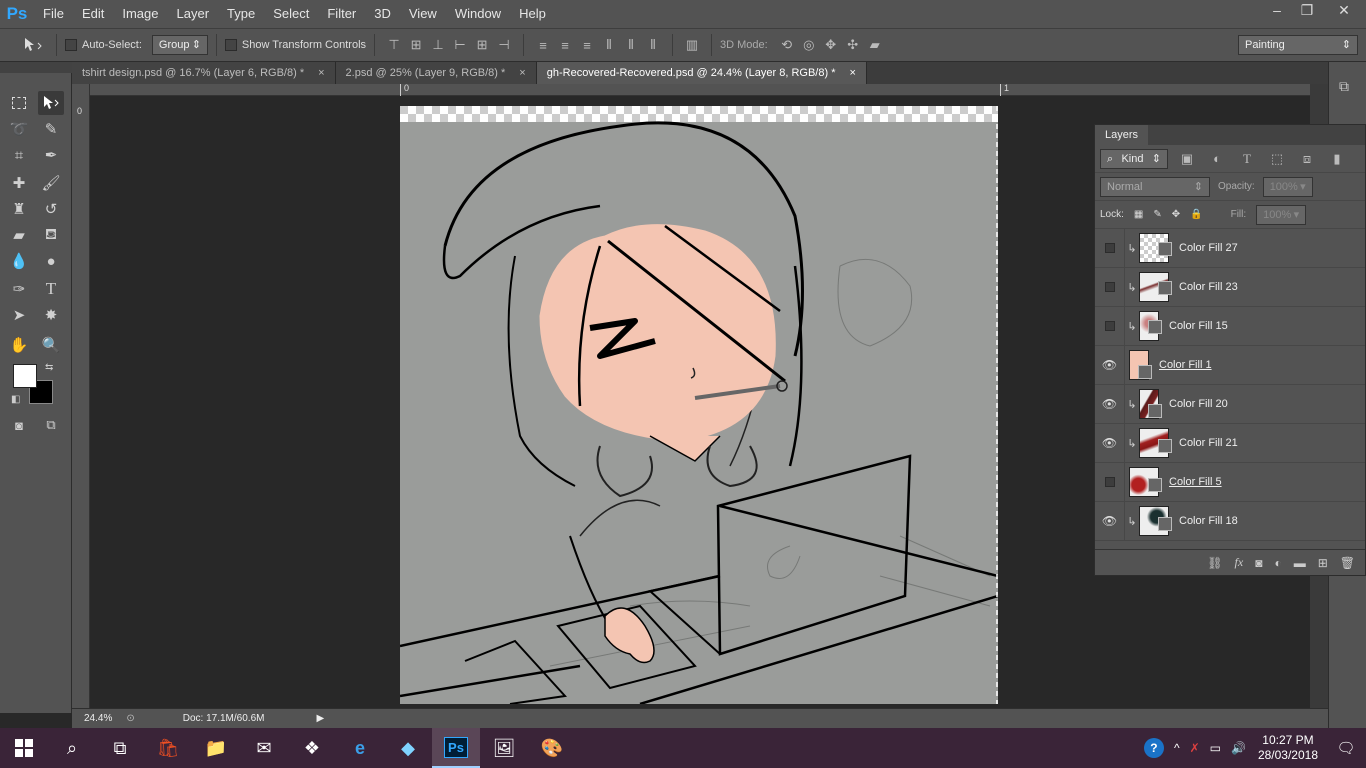 The height and width of the screenshot is (768, 1366). What do you see at coordinates (341, 14) in the screenshot?
I see `menu-filter: Filter` at bounding box center [341, 14].